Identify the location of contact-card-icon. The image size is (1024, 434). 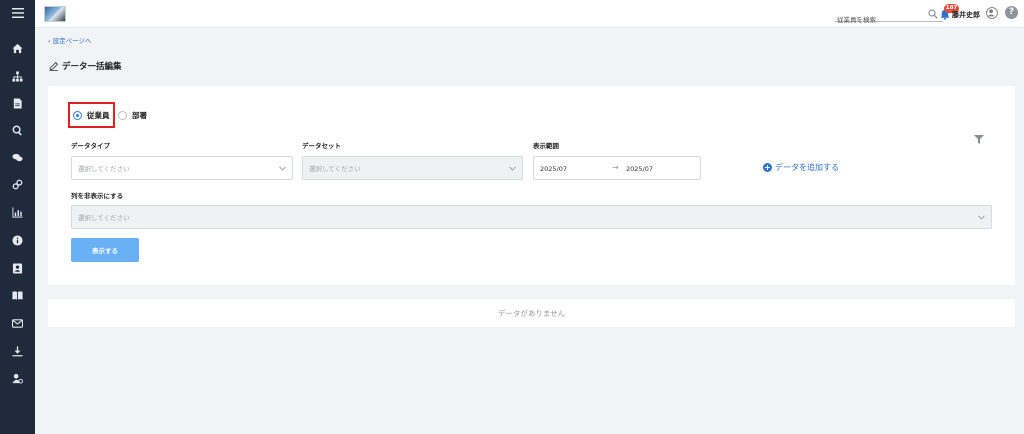
(17, 268).